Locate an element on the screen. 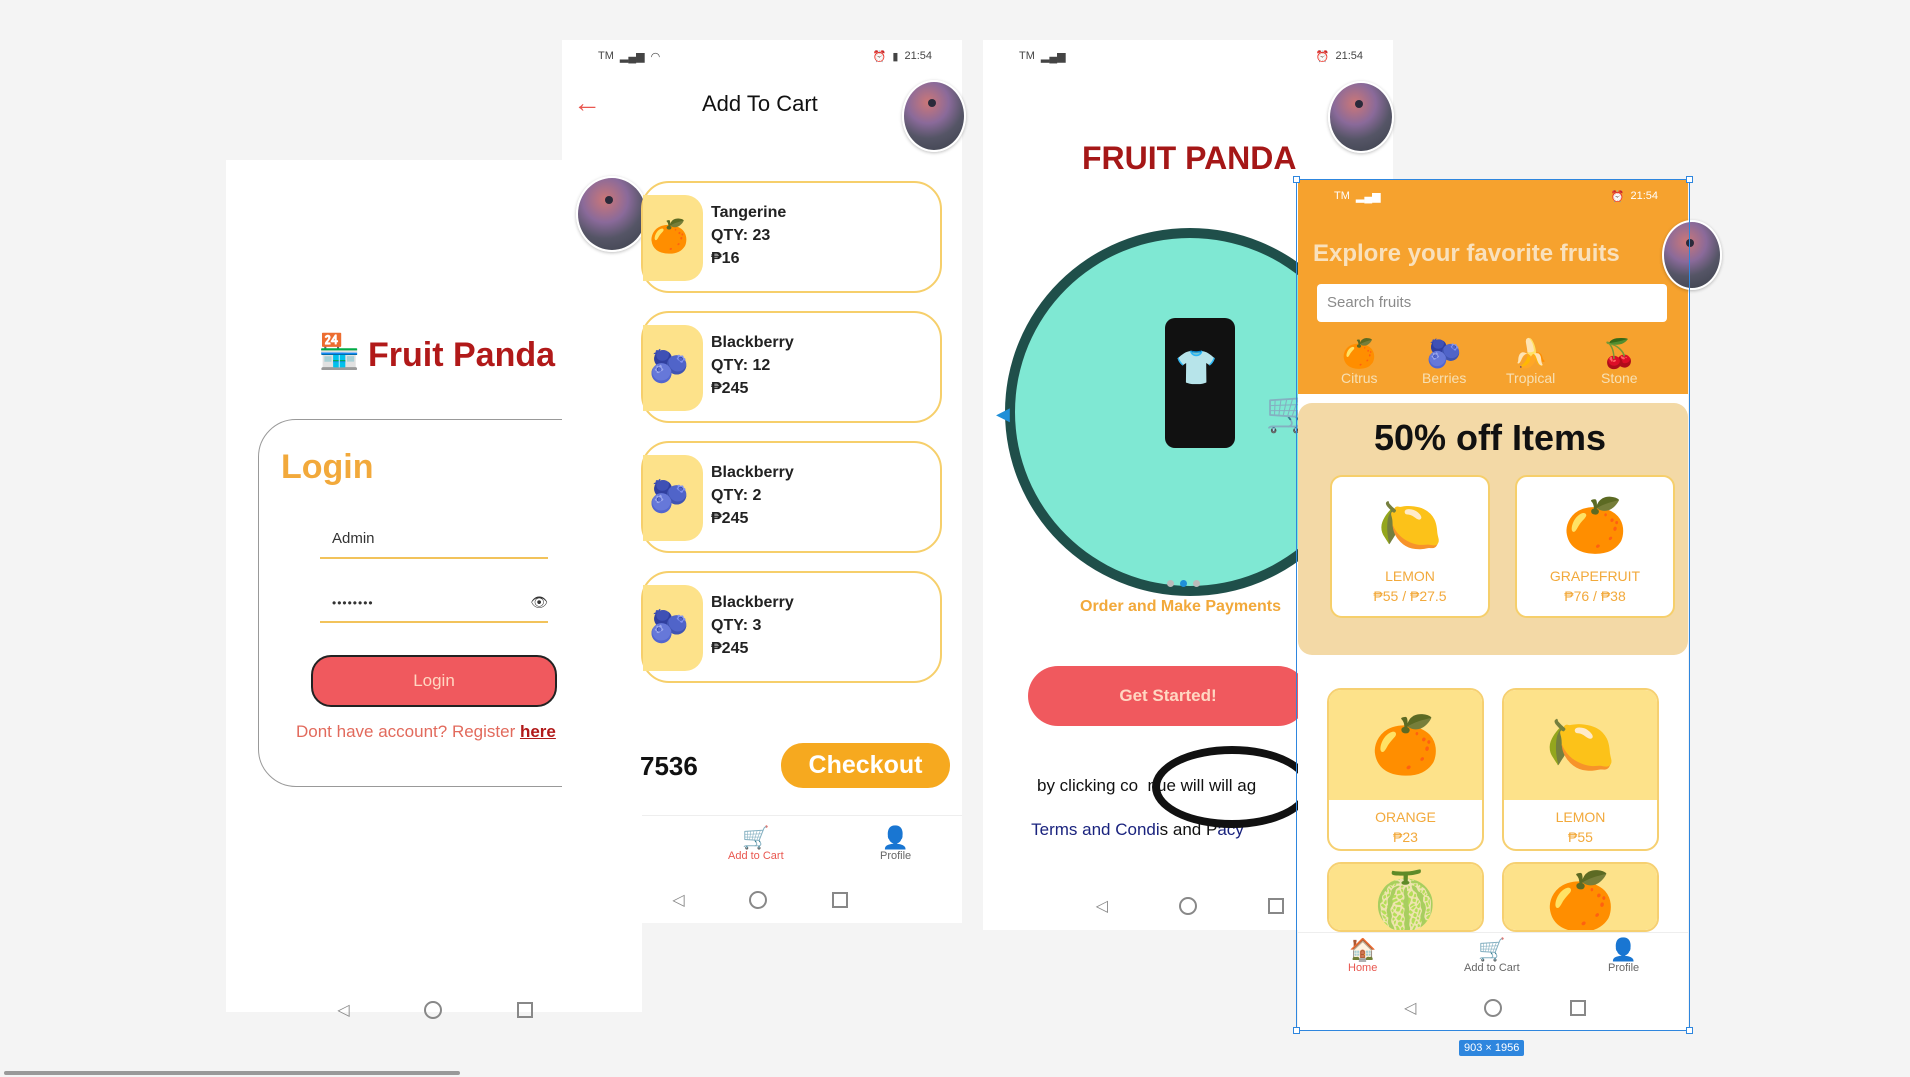  register-prompt: Dont have account? Register here is located at coordinates (426, 732).